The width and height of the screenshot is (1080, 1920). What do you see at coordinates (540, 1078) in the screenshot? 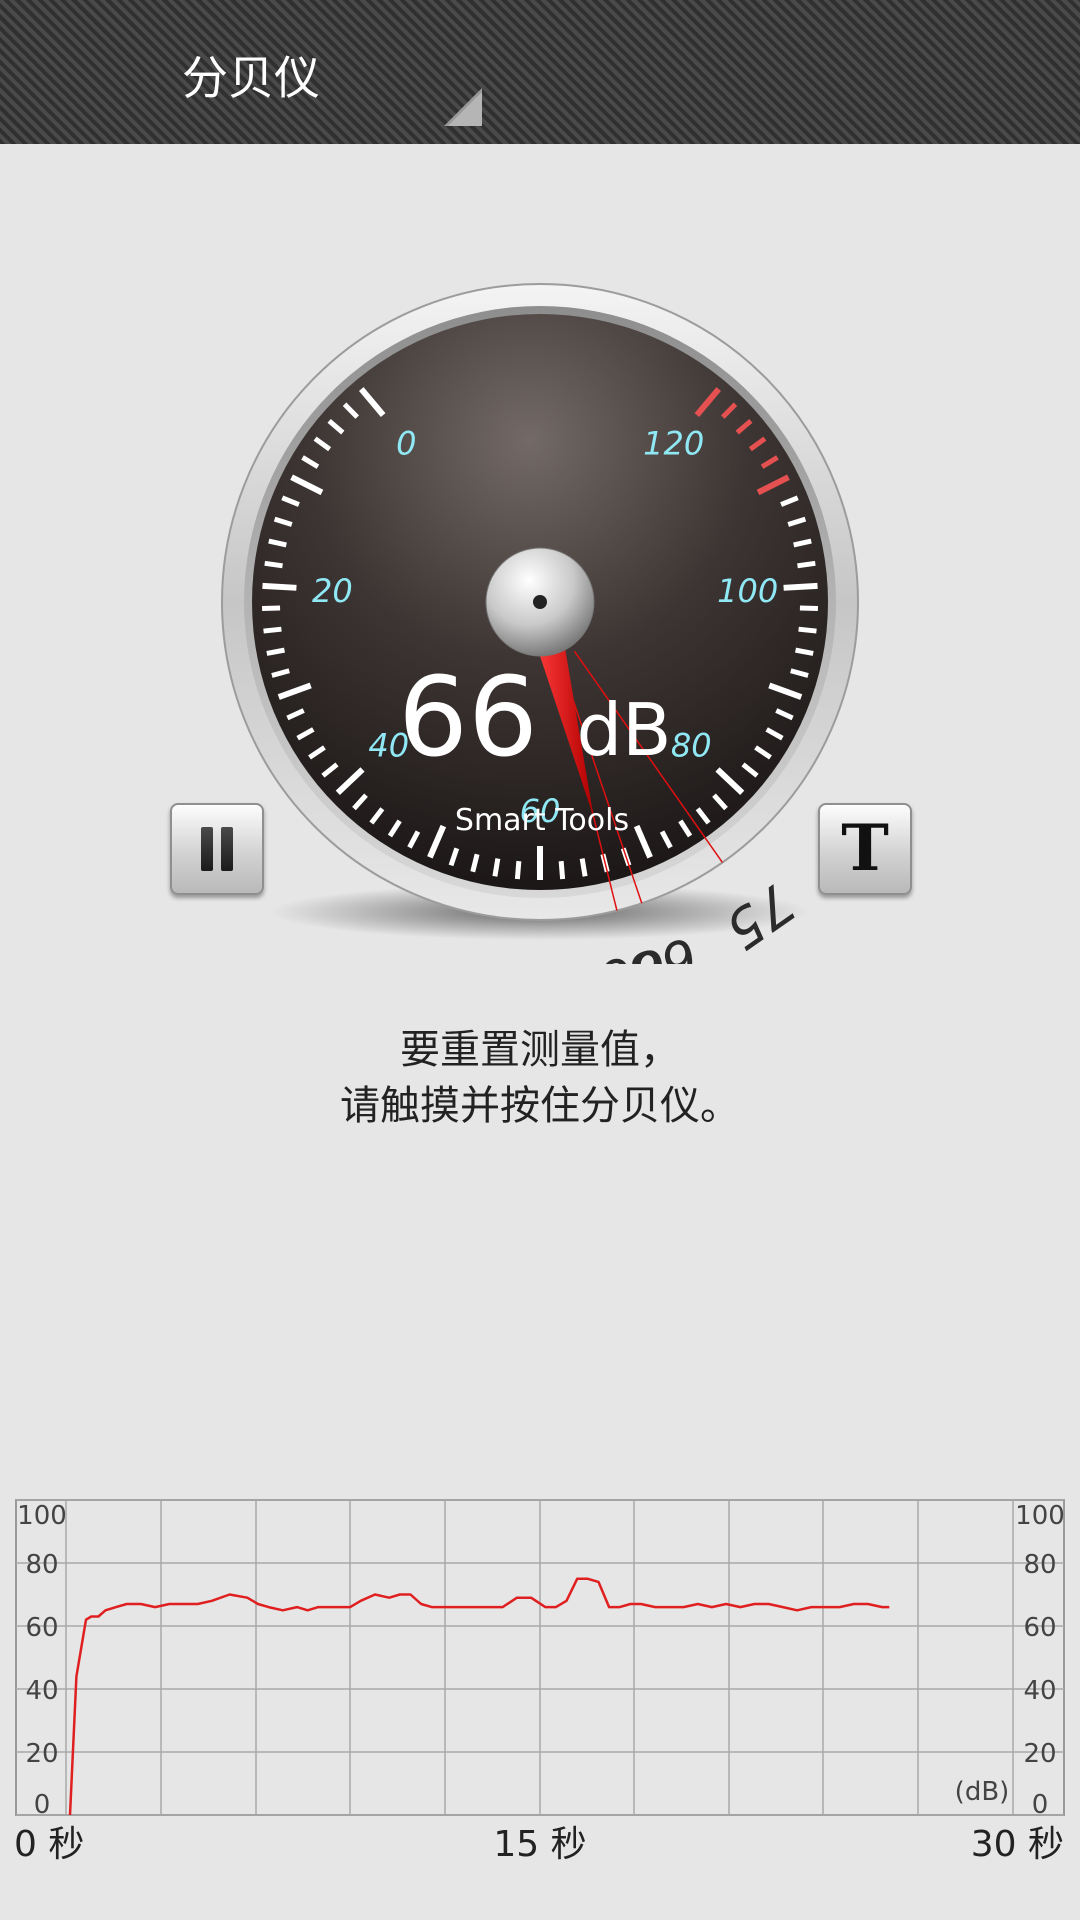
I see `reset-instructions: 要重置测量值， 请触摸并按住分贝仪。` at bounding box center [540, 1078].